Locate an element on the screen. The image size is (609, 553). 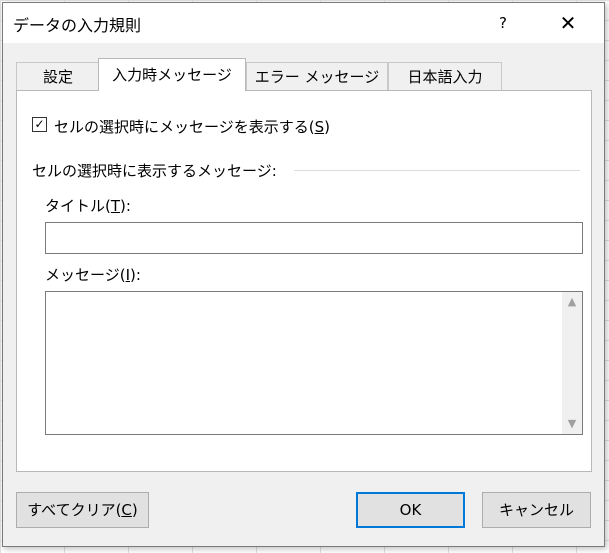
chevron-down-icon: ▼ is located at coordinates (572, 424).